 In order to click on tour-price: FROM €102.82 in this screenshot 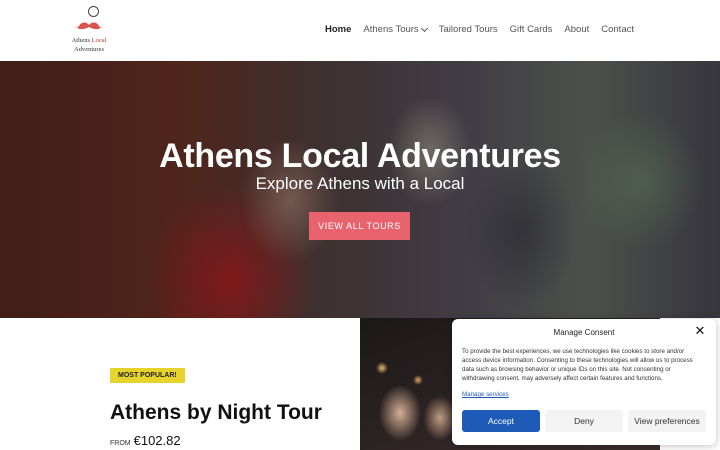, I will do `click(145, 440)`.